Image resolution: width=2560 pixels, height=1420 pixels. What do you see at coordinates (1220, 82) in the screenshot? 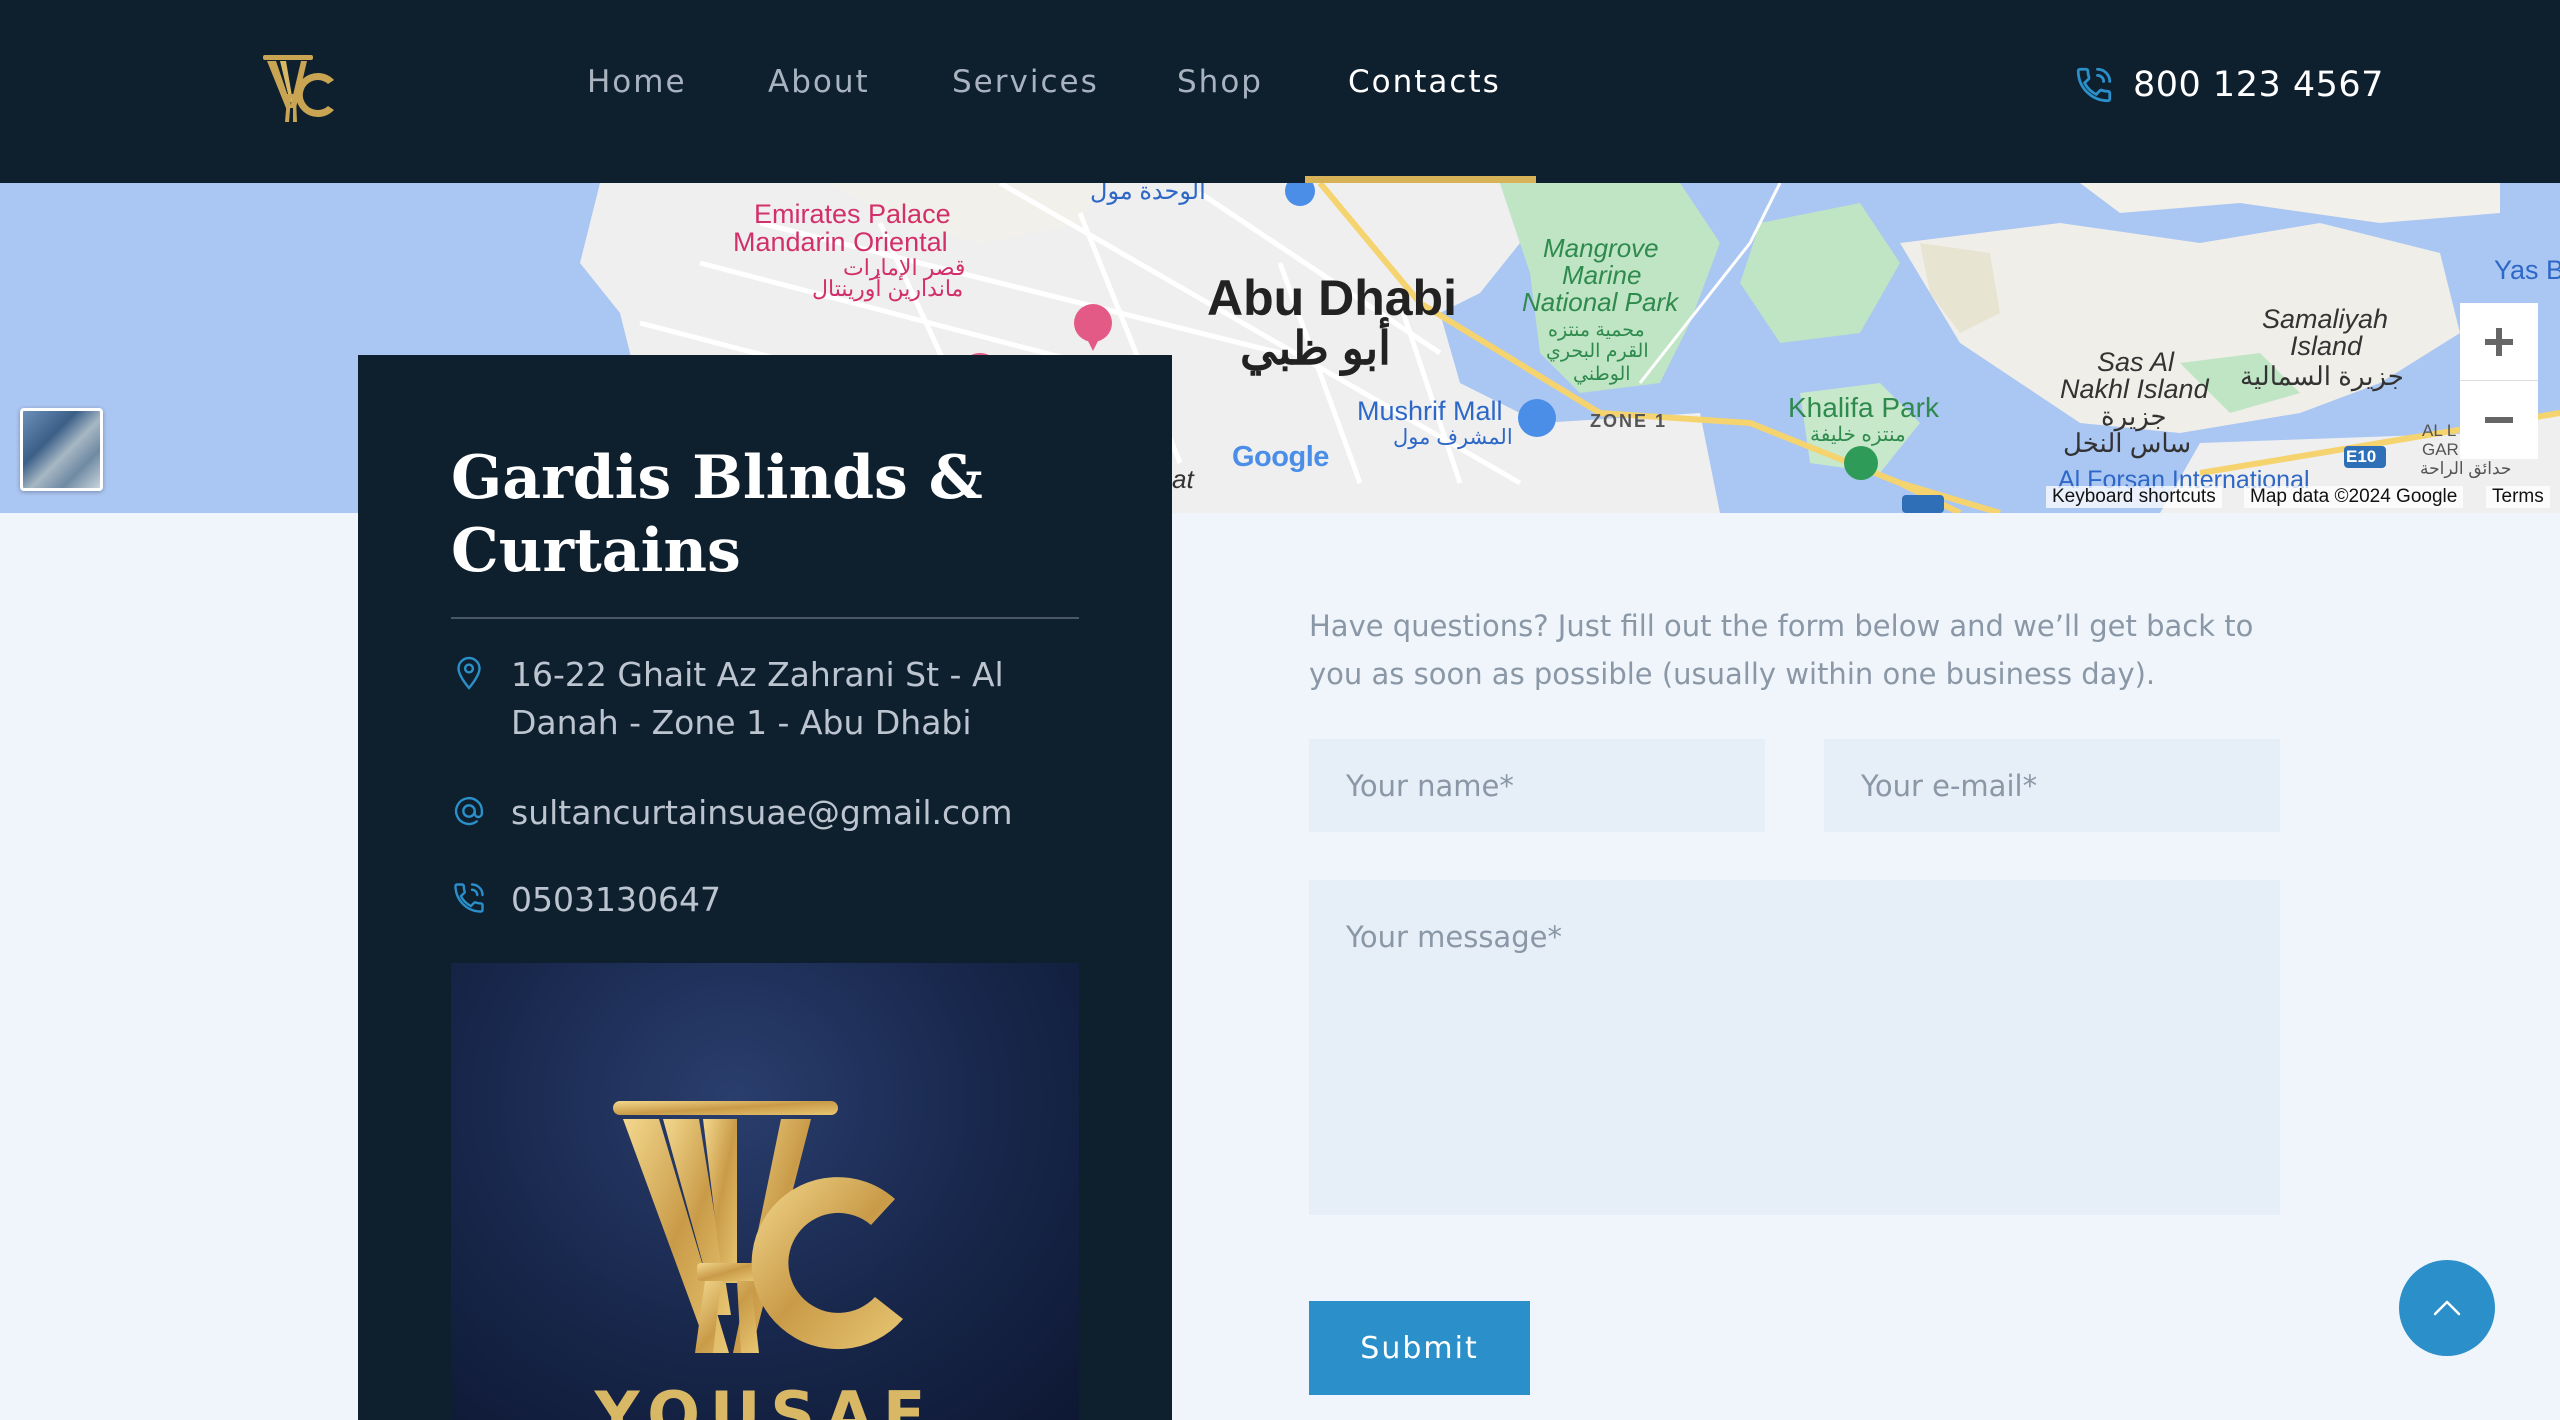
I see `nav-shop: Shop` at bounding box center [1220, 82].